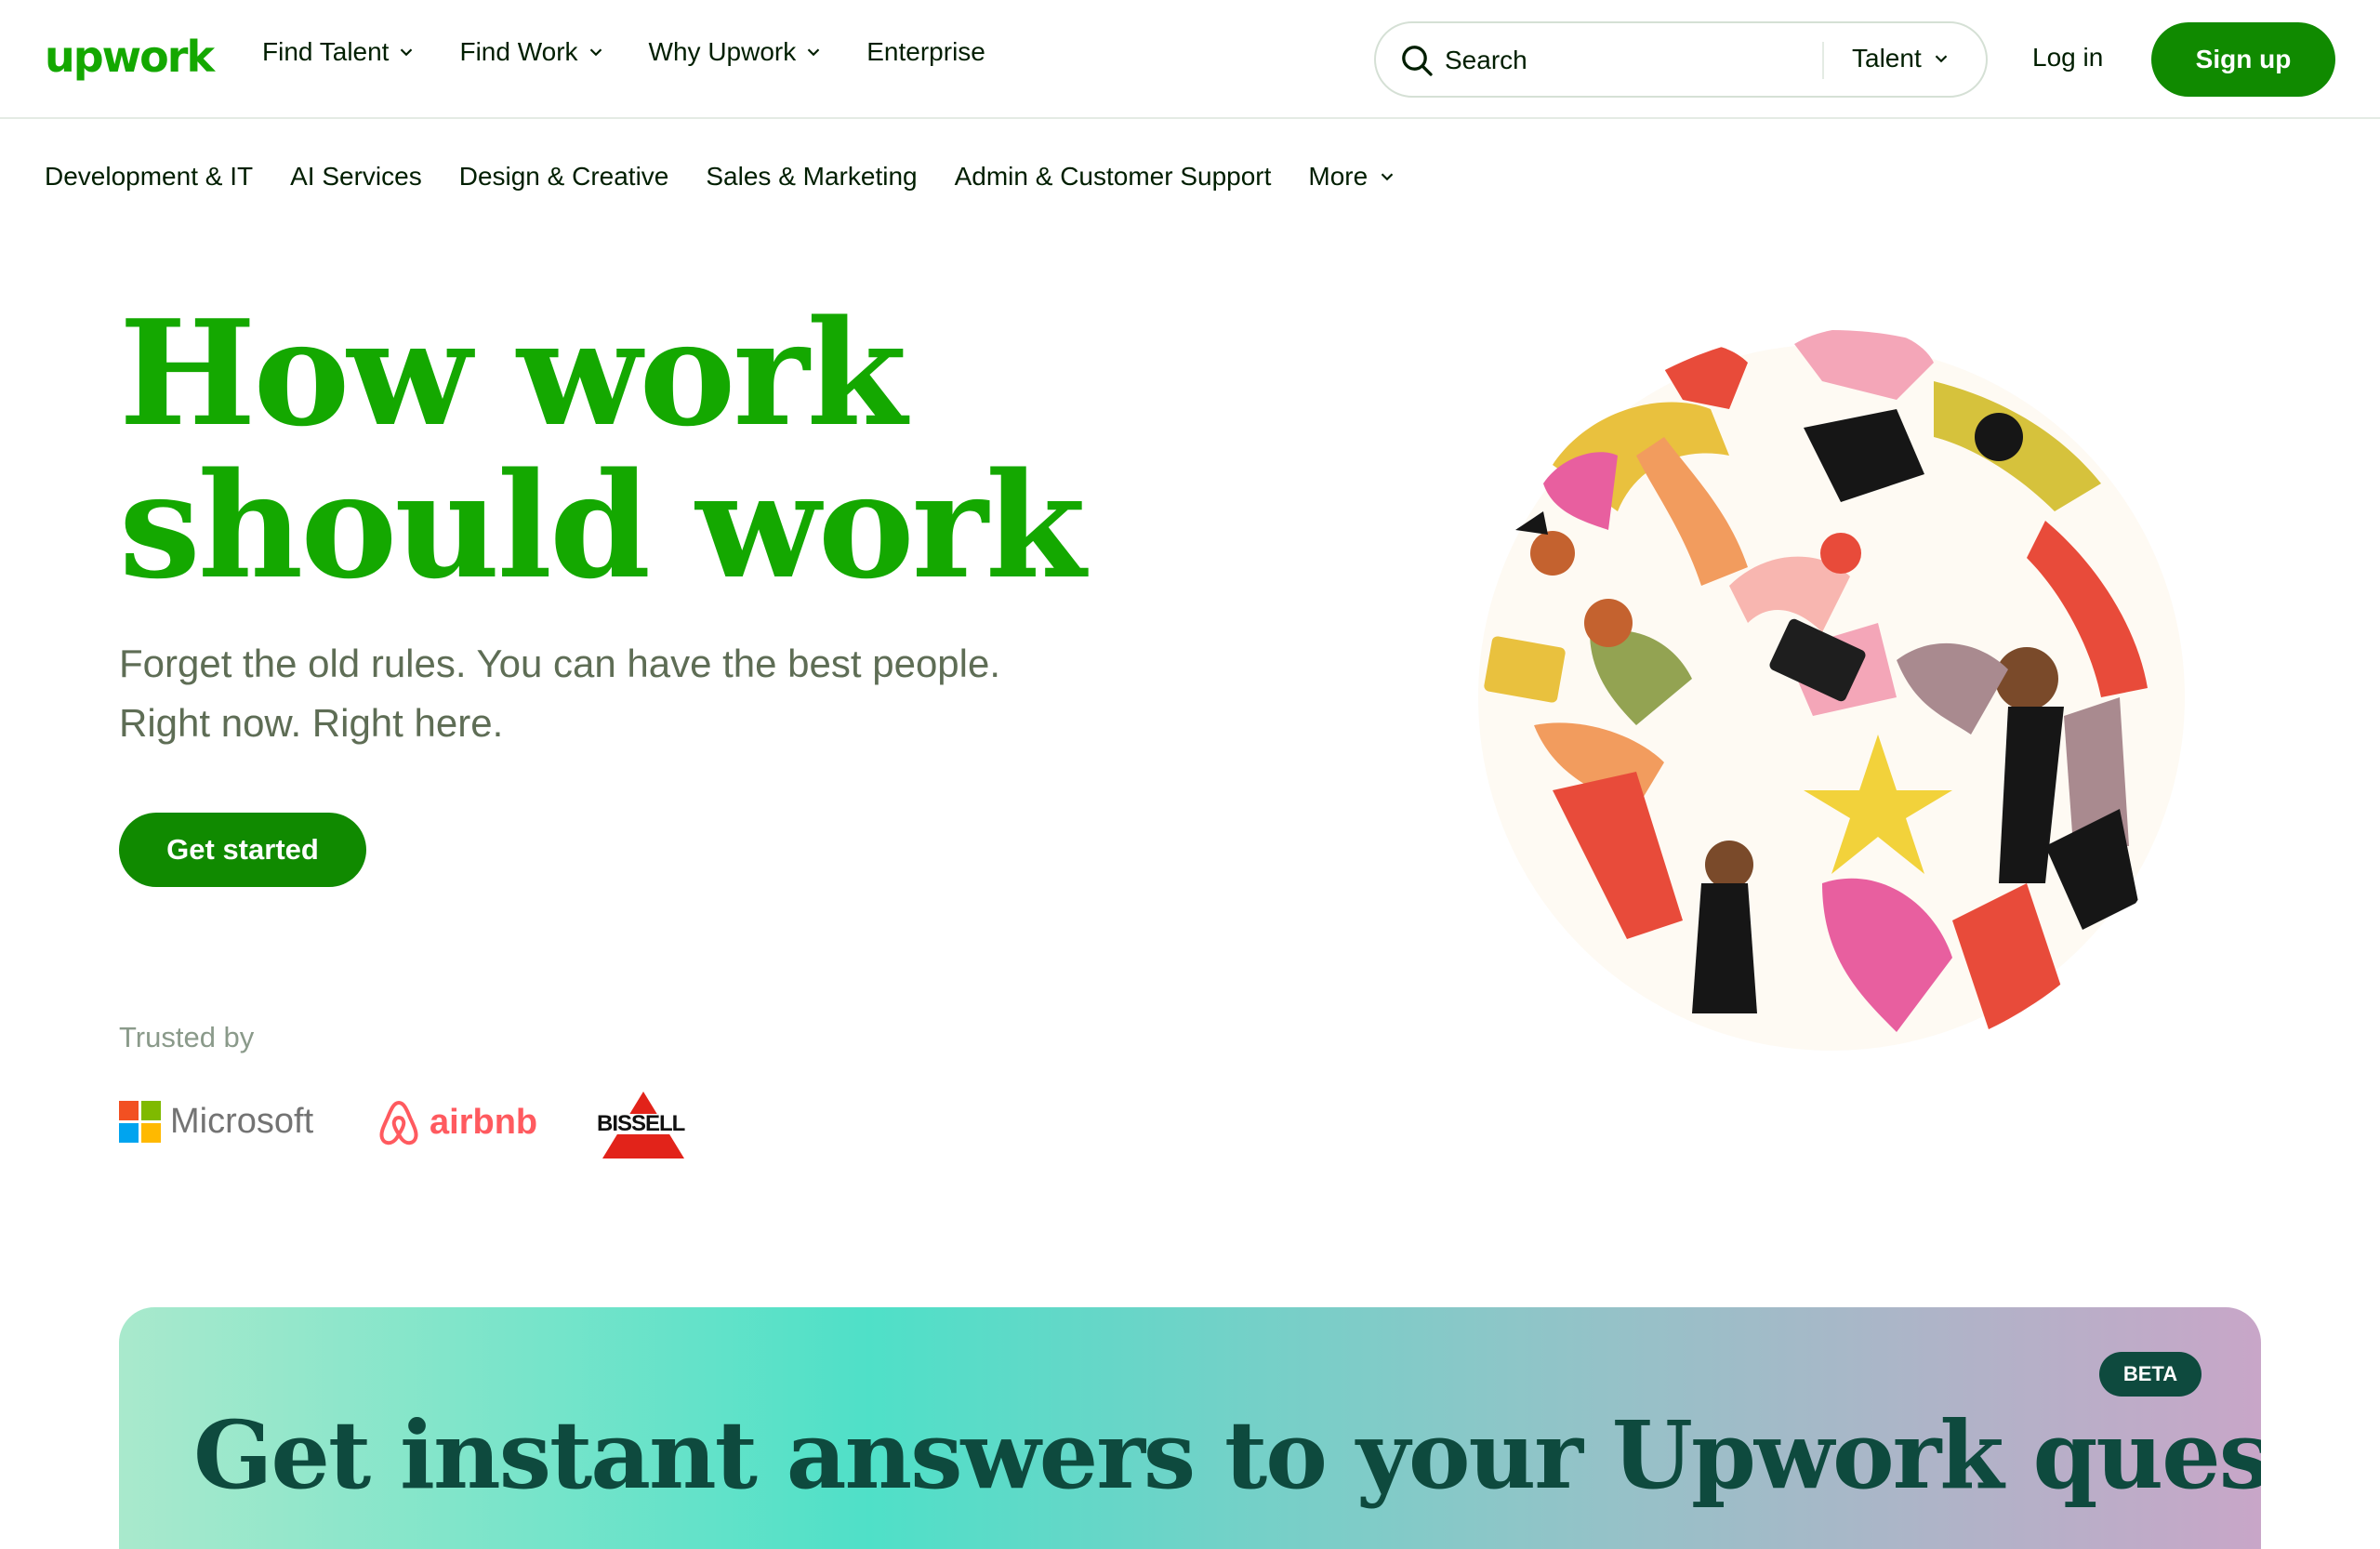 The height and width of the screenshot is (1549, 2380). I want to click on airbnb-logo-text: airbnb, so click(484, 1122).